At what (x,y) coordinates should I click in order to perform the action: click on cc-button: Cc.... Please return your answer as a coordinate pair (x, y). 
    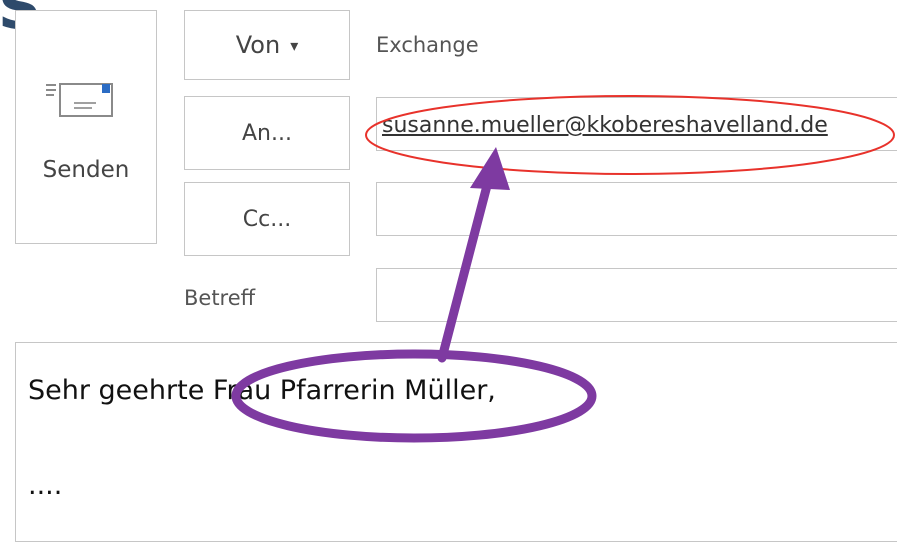
    Looking at the image, I should click on (267, 219).